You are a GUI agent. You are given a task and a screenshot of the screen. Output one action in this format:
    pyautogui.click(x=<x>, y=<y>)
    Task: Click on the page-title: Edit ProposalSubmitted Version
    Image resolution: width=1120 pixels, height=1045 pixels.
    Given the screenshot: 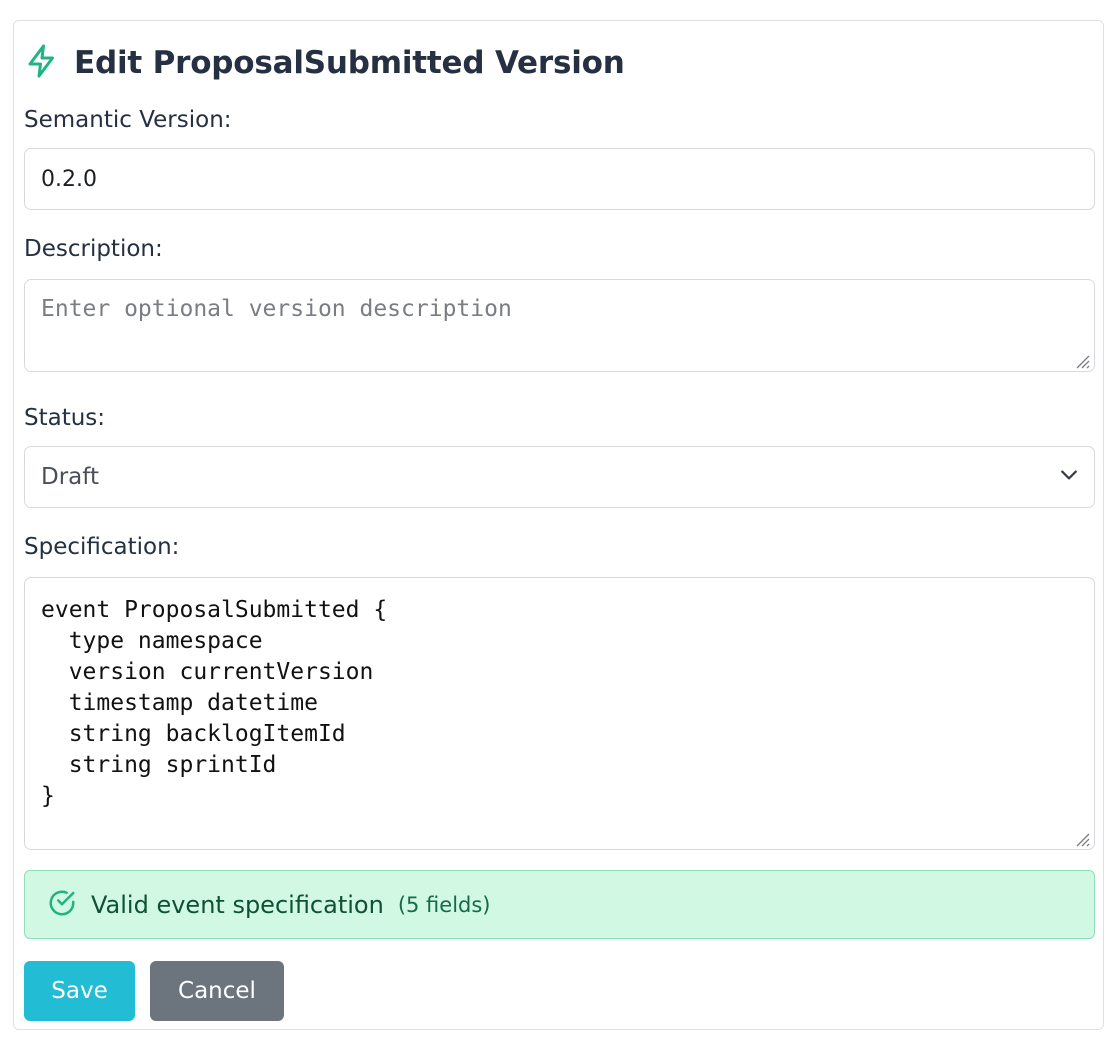 What is the action you would take?
    pyautogui.click(x=349, y=63)
    